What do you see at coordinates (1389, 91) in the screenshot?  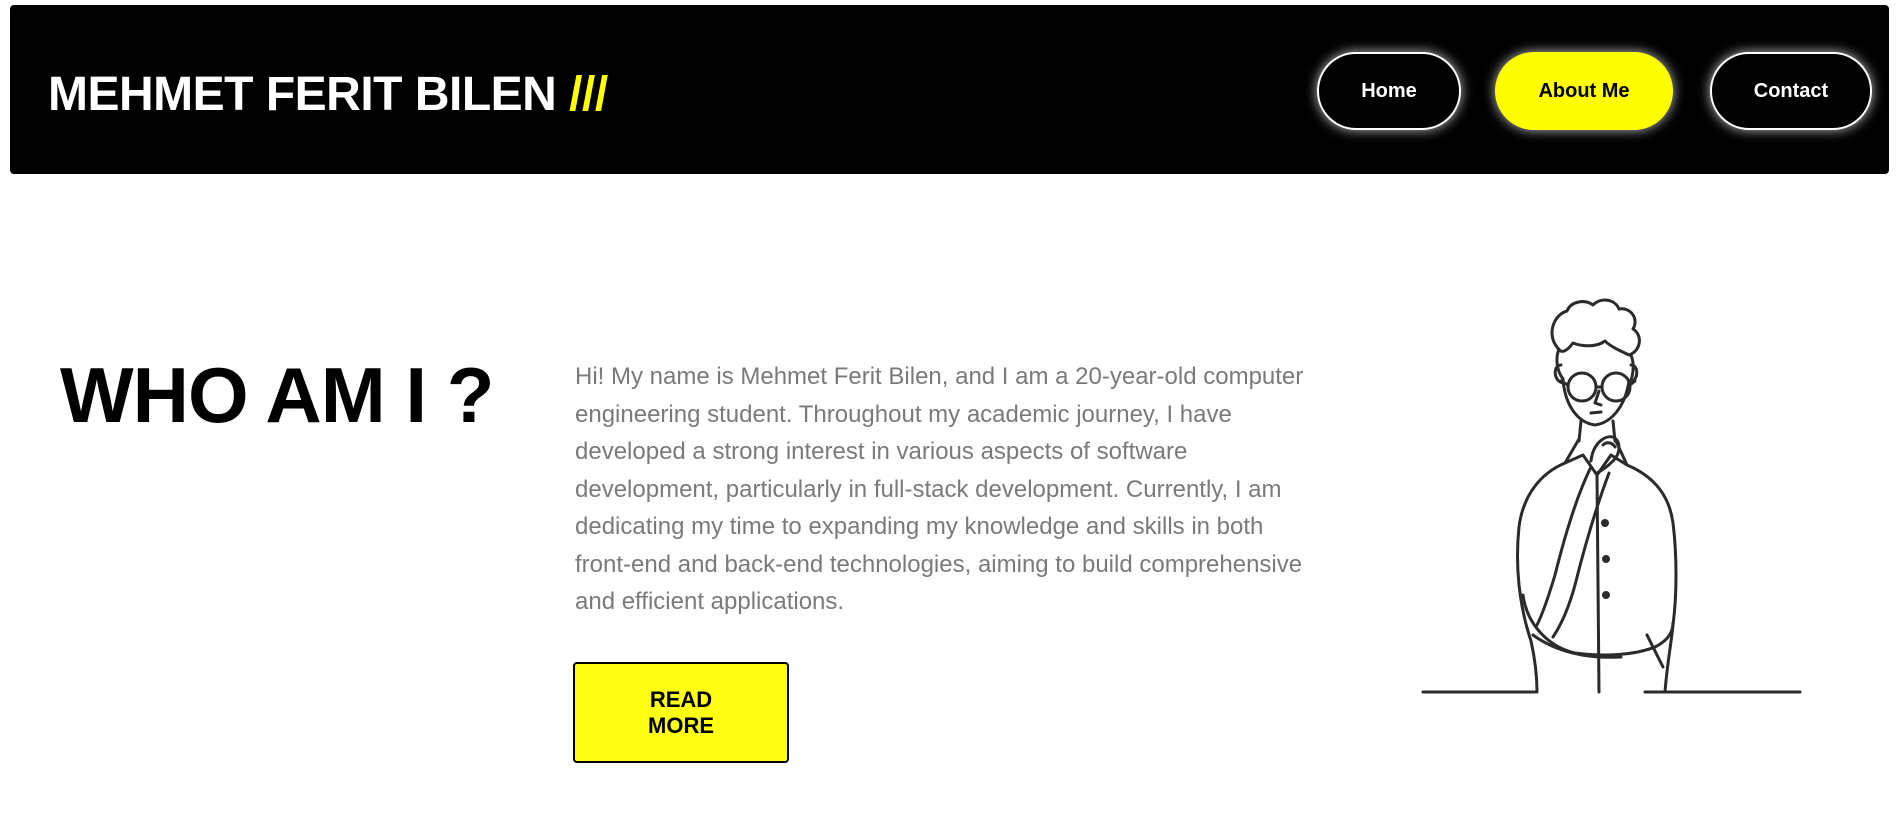 I see `nav-home-button: Home` at bounding box center [1389, 91].